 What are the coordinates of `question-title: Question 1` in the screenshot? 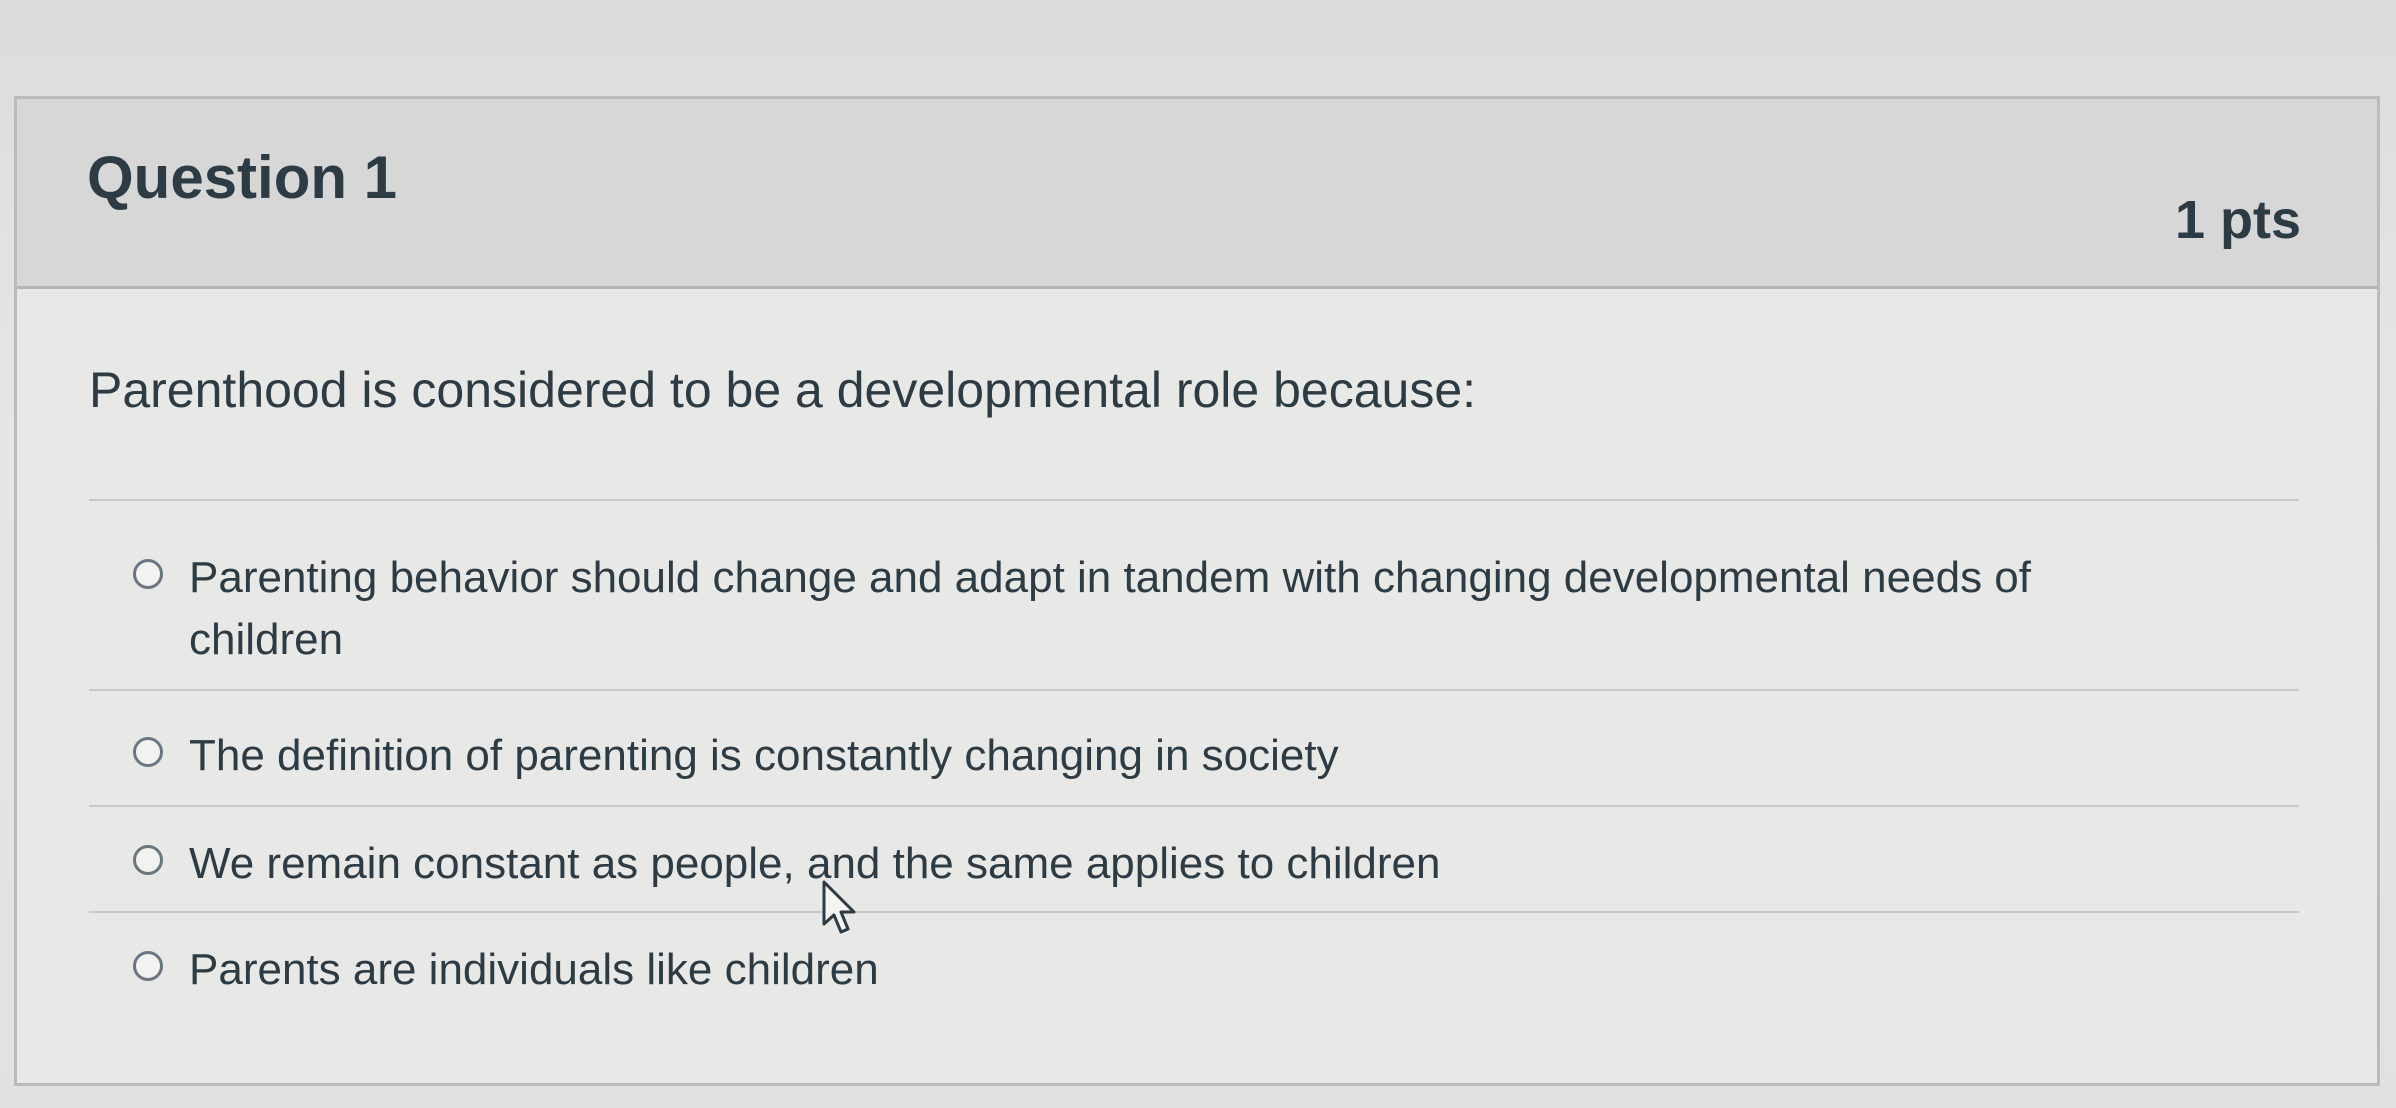 It's located at (242, 177).